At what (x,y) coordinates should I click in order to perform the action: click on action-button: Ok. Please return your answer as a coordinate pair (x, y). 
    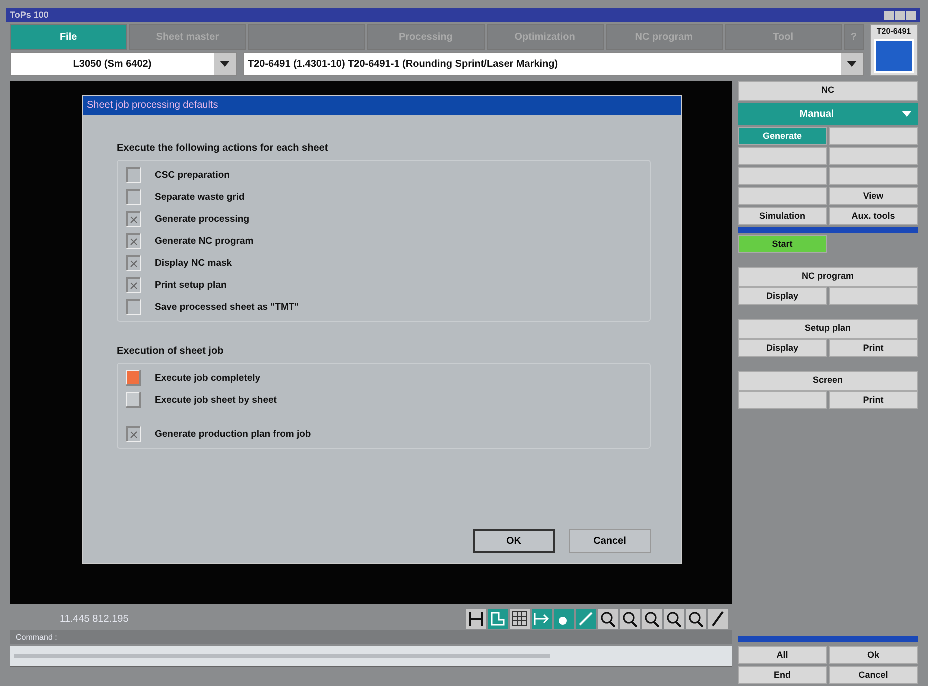
    Looking at the image, I should click on (873, 655).